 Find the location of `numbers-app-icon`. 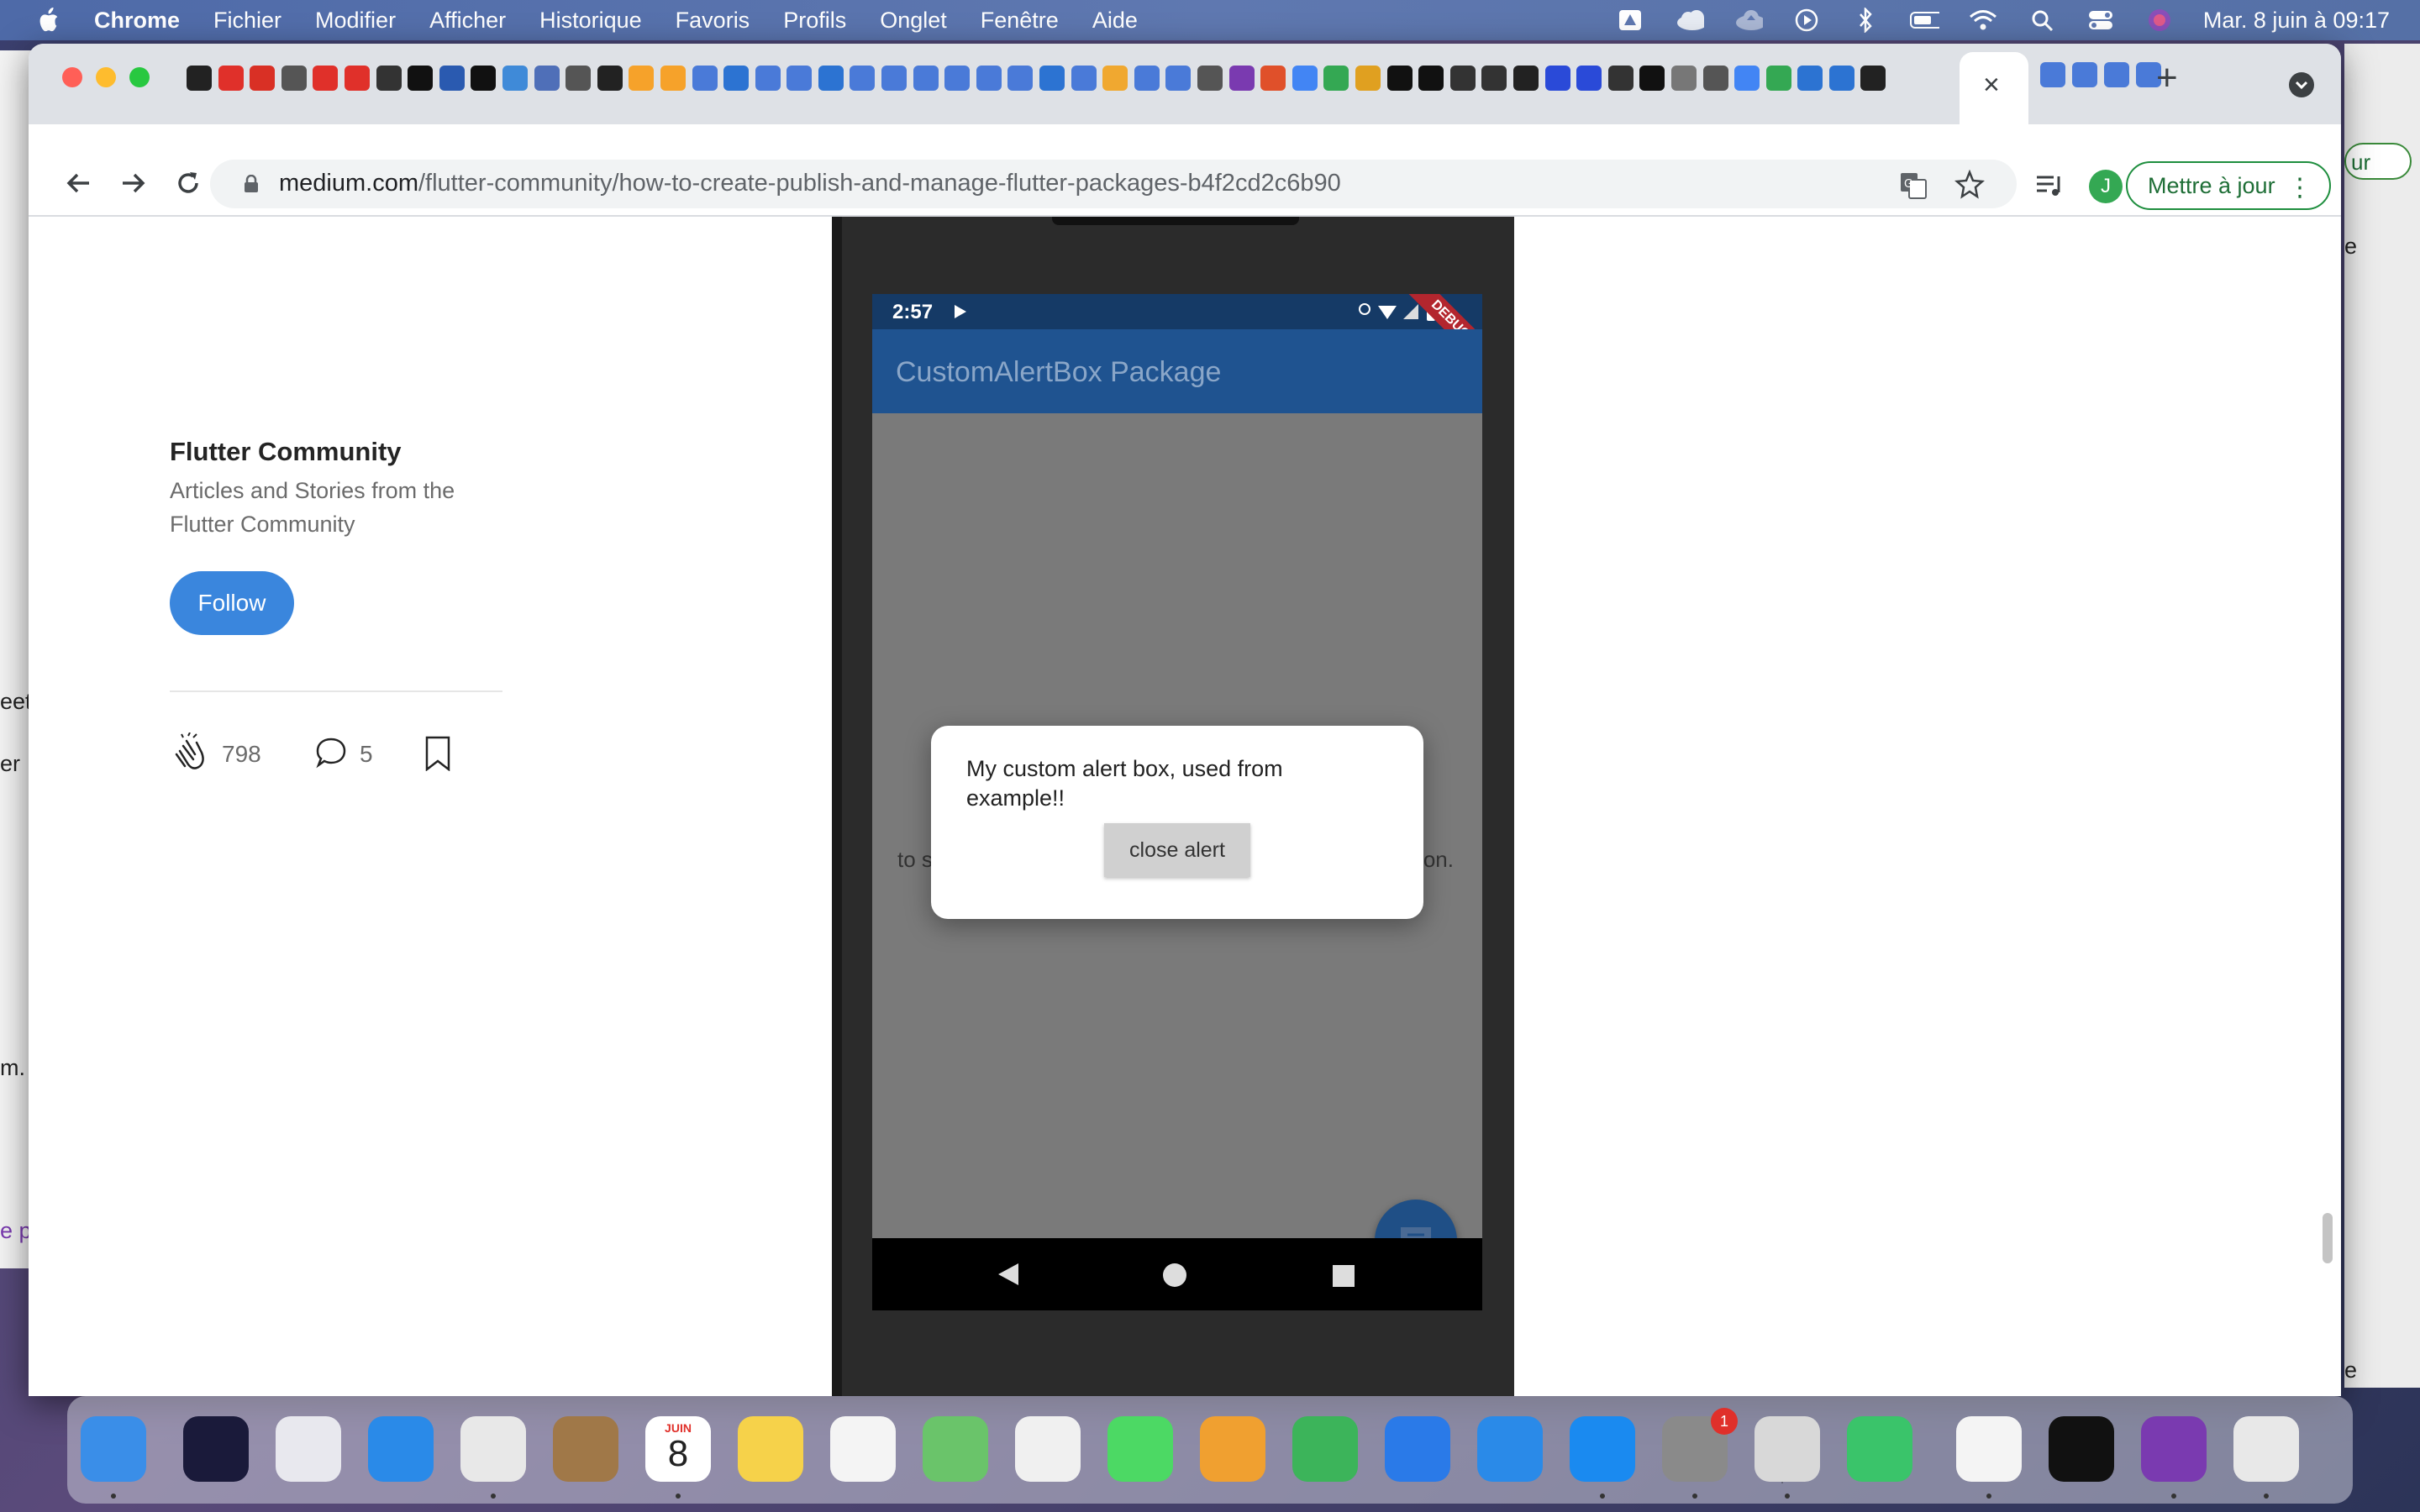

numbers-app-icon is located at coordinates (1325, 1449).